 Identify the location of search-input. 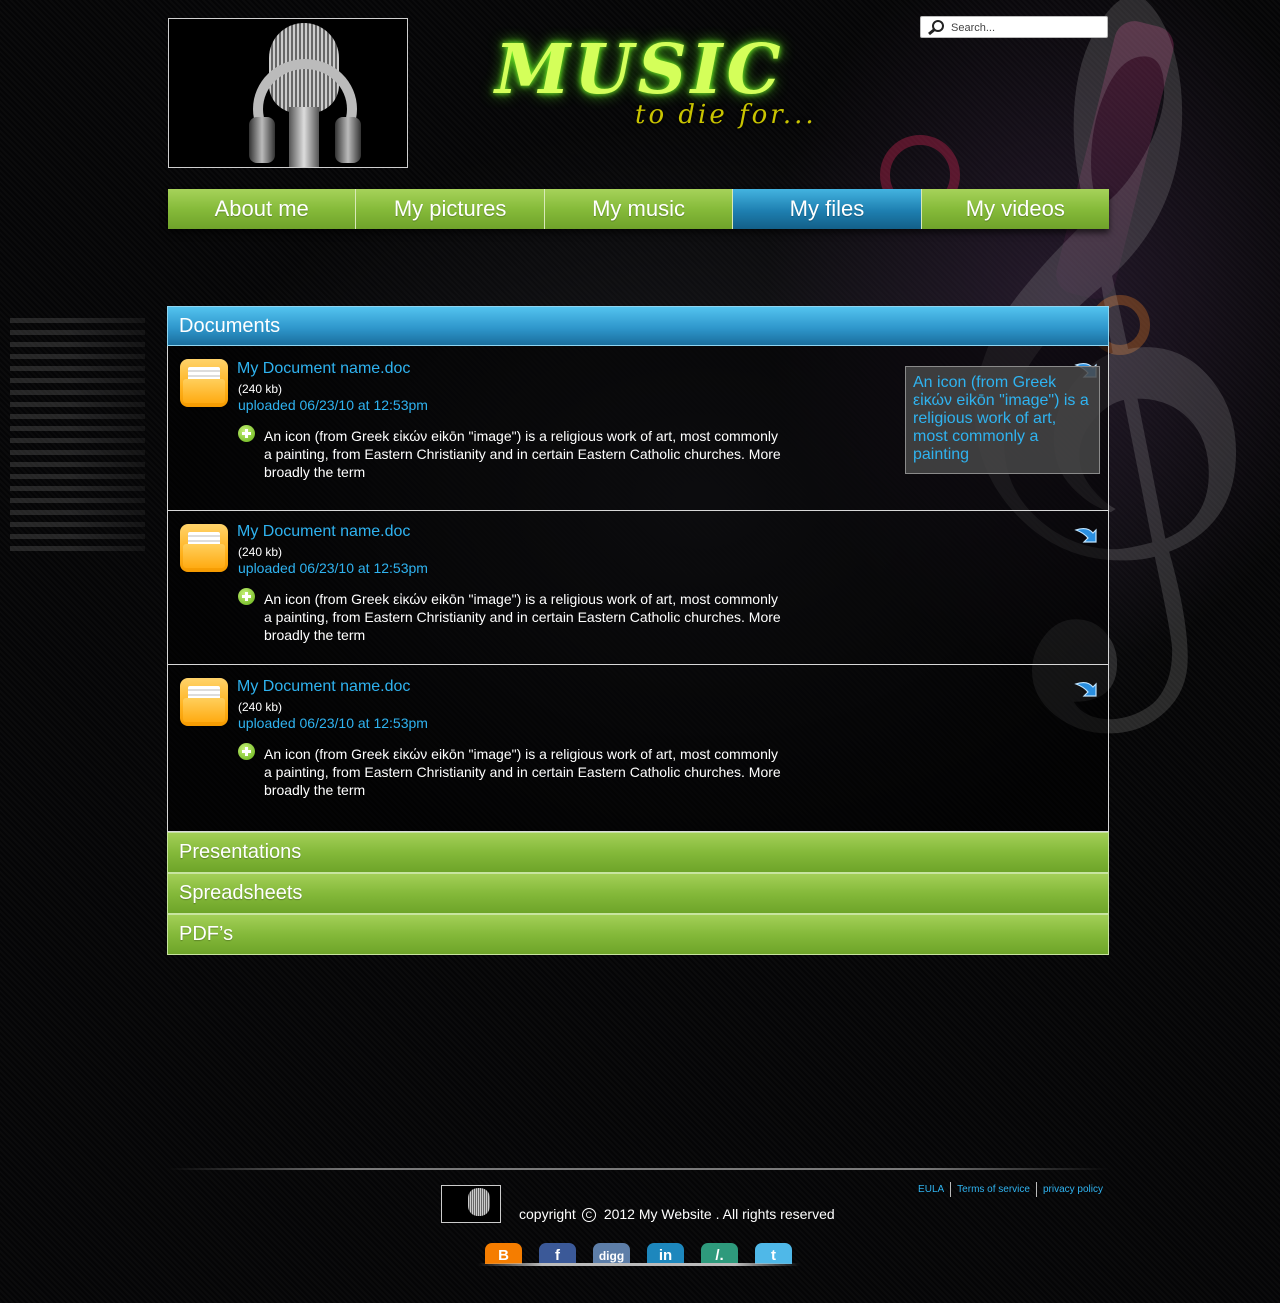
(1026, 27).